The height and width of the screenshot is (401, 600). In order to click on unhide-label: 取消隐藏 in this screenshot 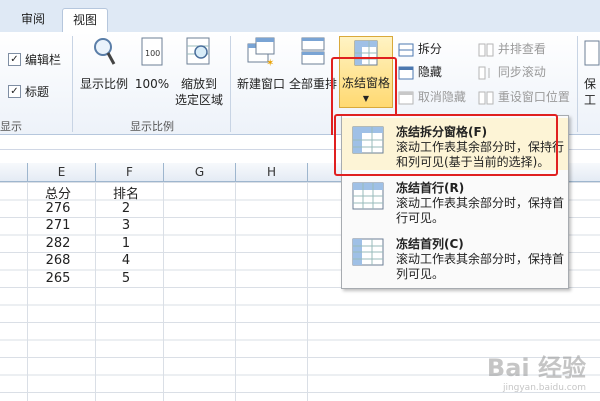, I will do `click(441, 97)`.